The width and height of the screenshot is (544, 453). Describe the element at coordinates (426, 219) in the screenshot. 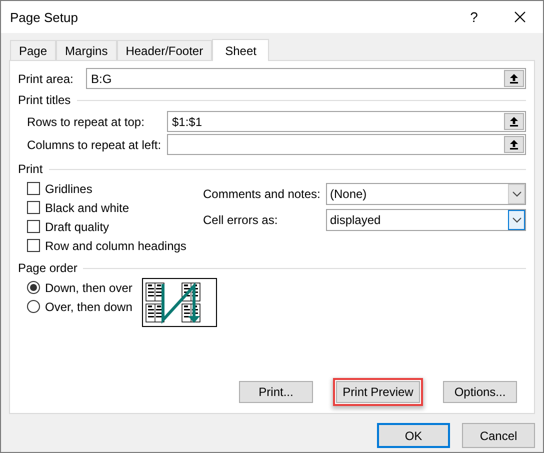

I see `dropdown: displayed` at that location.